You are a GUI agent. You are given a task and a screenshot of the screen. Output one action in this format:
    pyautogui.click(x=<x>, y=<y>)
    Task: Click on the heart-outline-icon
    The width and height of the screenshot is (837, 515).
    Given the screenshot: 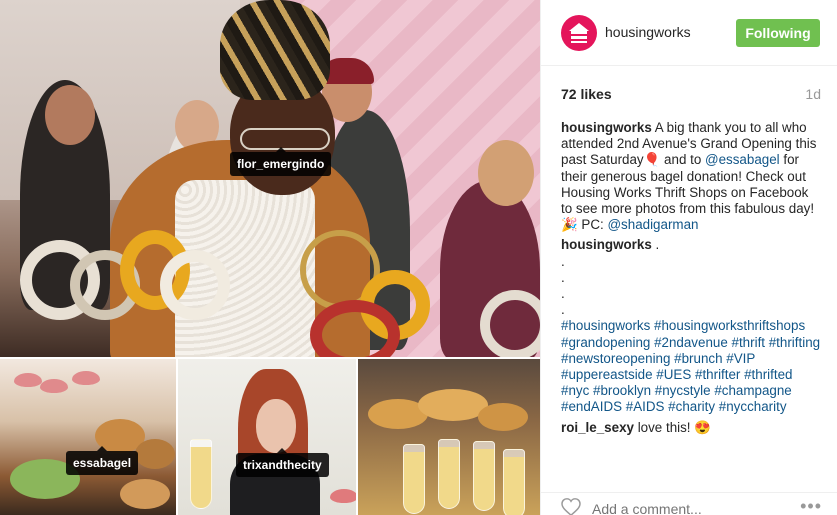 What is the action you would take?
    pyautogui.click(x=571, y=506)
    